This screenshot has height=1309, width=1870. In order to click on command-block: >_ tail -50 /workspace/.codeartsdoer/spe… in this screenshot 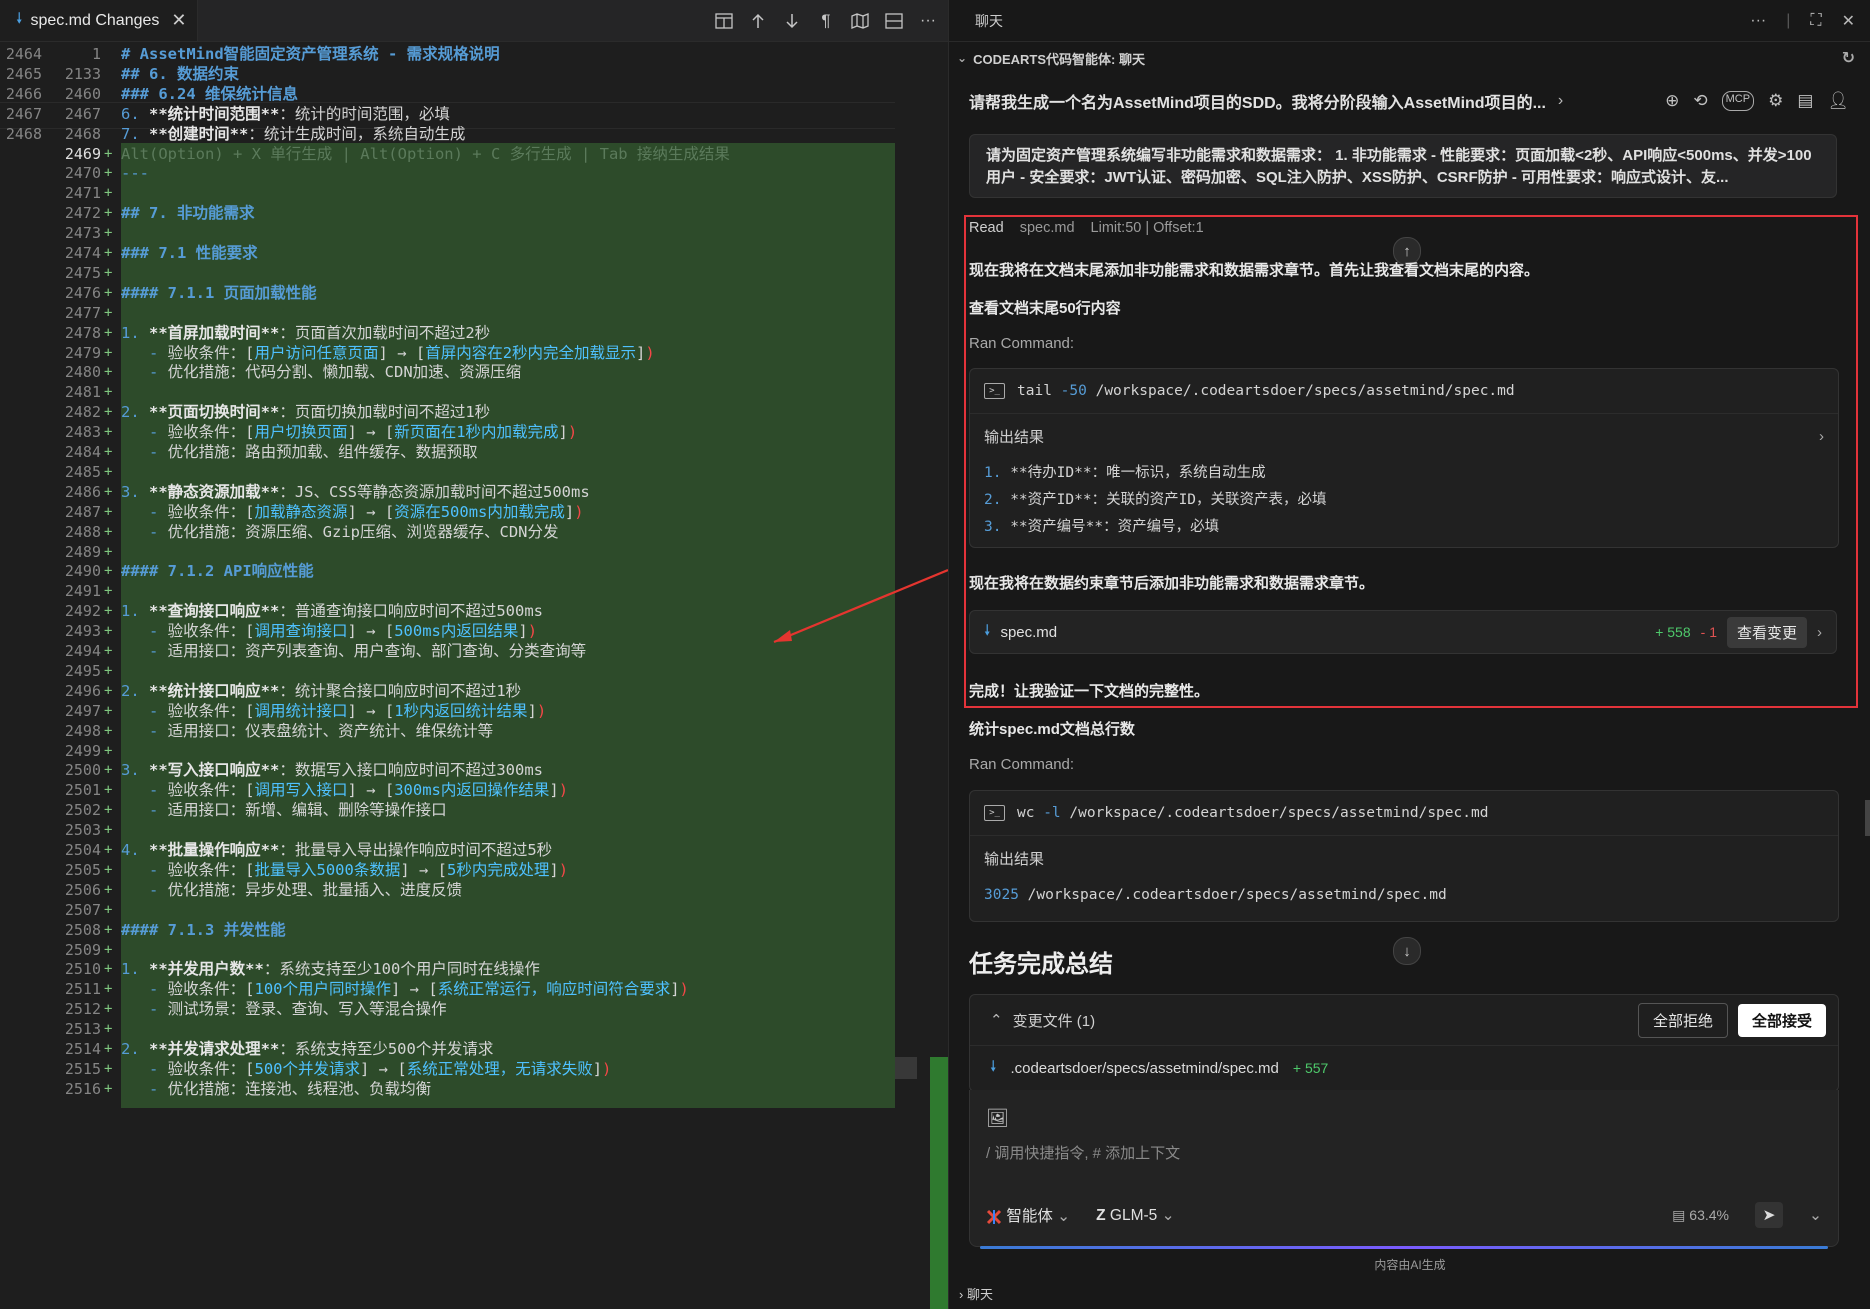, I will do `click(1404, 458)`.